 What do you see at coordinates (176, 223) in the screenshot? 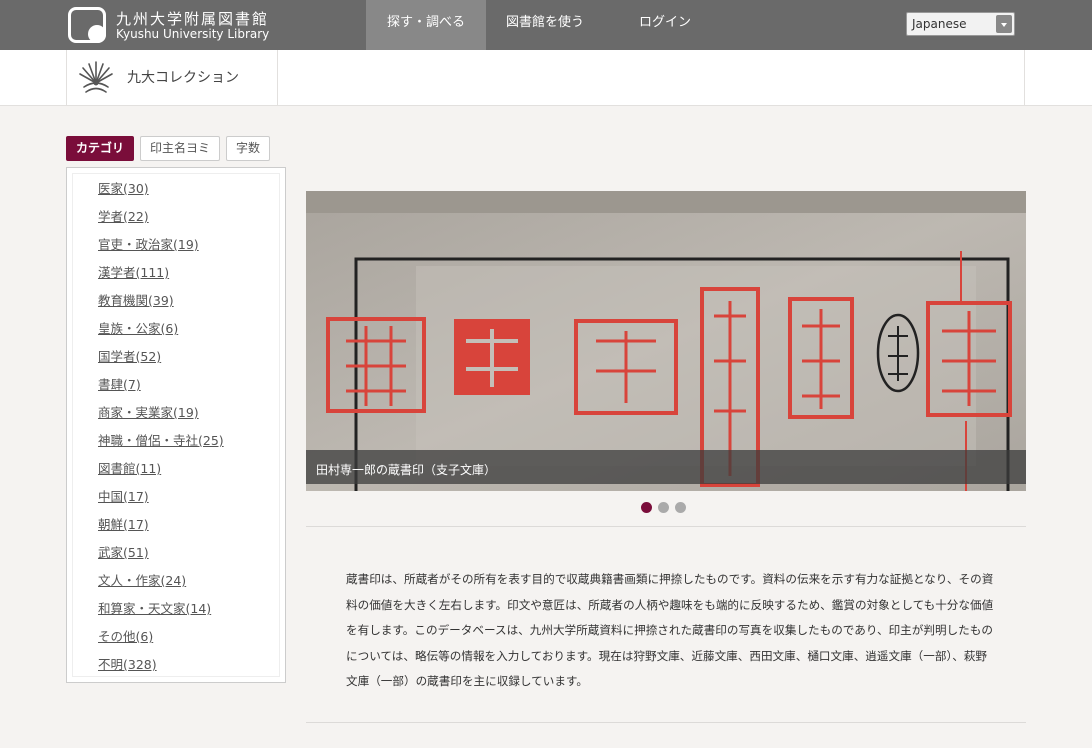
I see `list-item: 学者(22)` at bounding box center [176, 223].